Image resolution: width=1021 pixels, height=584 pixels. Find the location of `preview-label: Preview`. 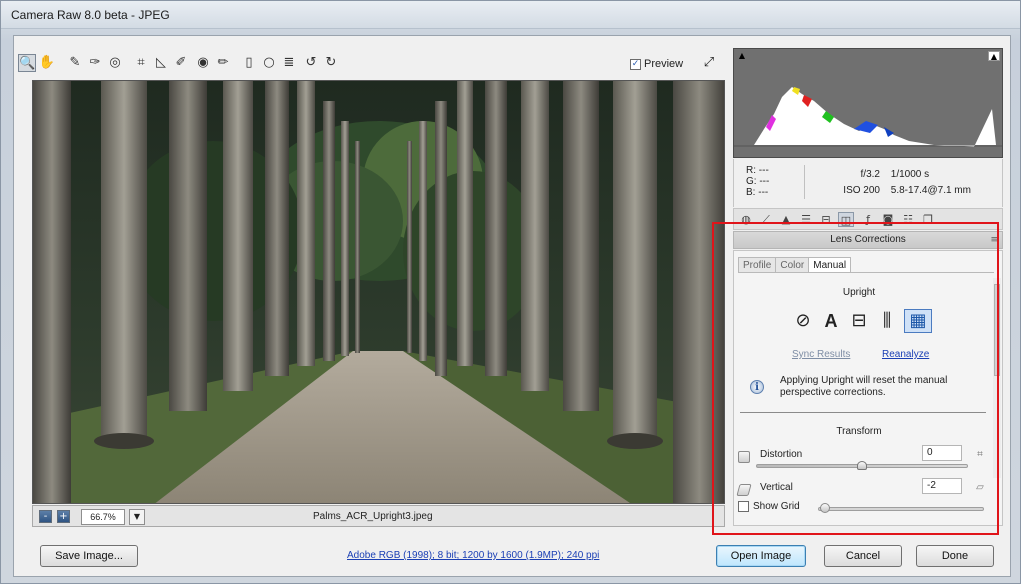

preview-label: Preview is located at coordinates (664, 64).